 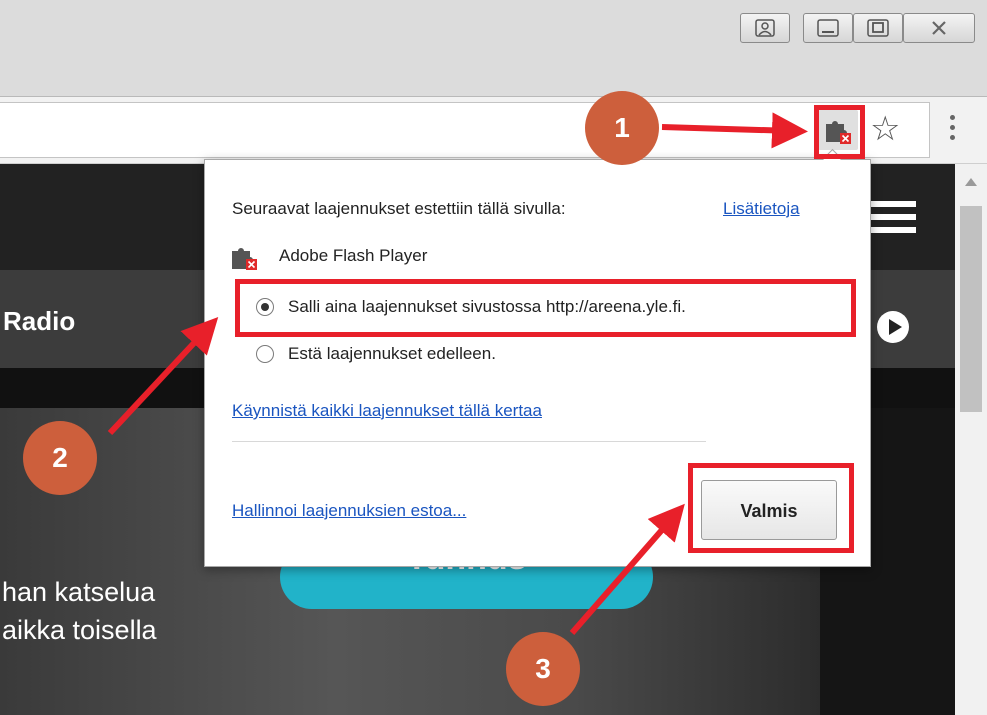 I want to click on popup-divider, so click(x=469, y=441).